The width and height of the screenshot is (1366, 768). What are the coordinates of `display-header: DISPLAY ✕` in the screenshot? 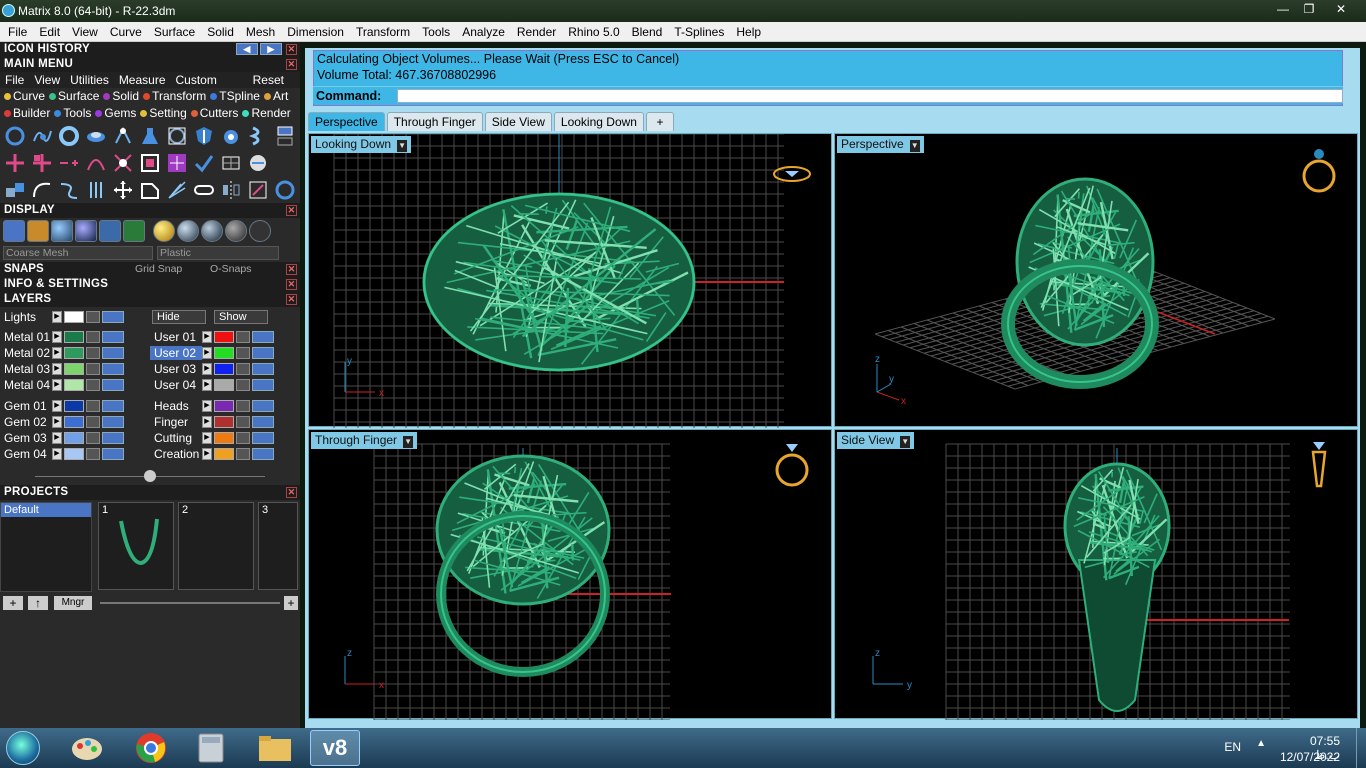 It's located at (150, 210).